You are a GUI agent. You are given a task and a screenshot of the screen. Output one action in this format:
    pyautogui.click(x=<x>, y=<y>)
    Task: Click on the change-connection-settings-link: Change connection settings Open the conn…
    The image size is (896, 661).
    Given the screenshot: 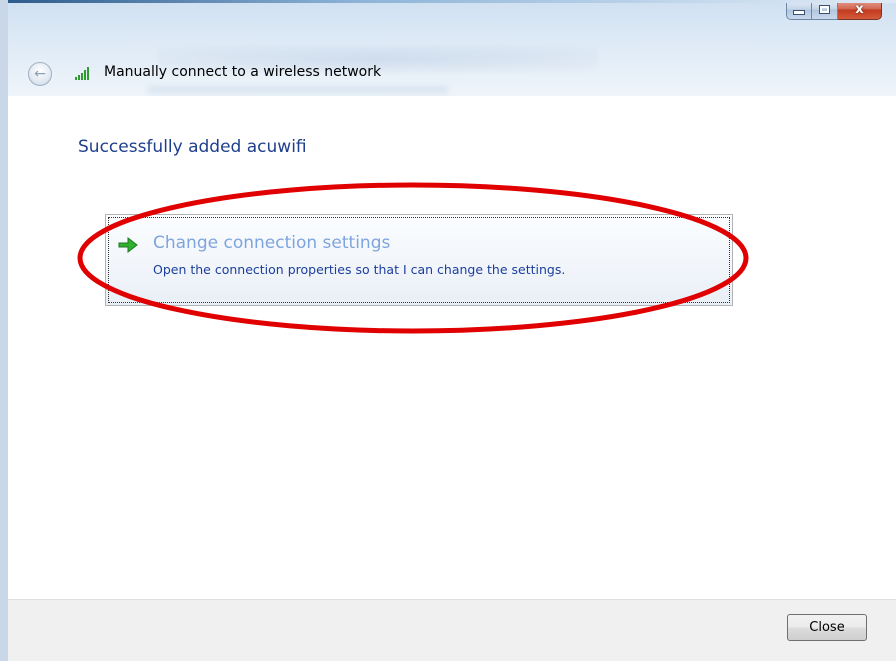 What is the action you would take?
    pyautogui.click(x=419, y=260)
    